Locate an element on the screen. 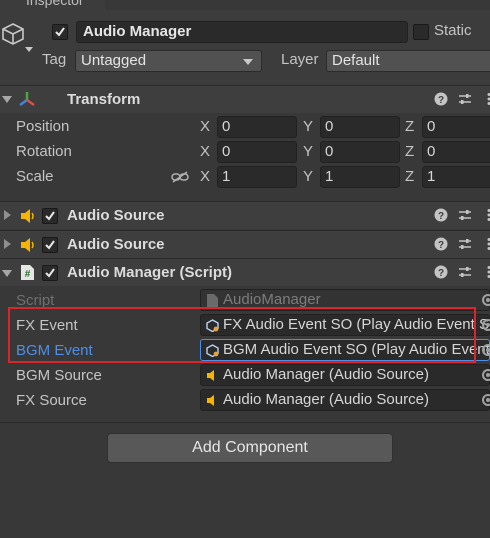  scale-x-field: 1 is located at coordinates (257, 177).